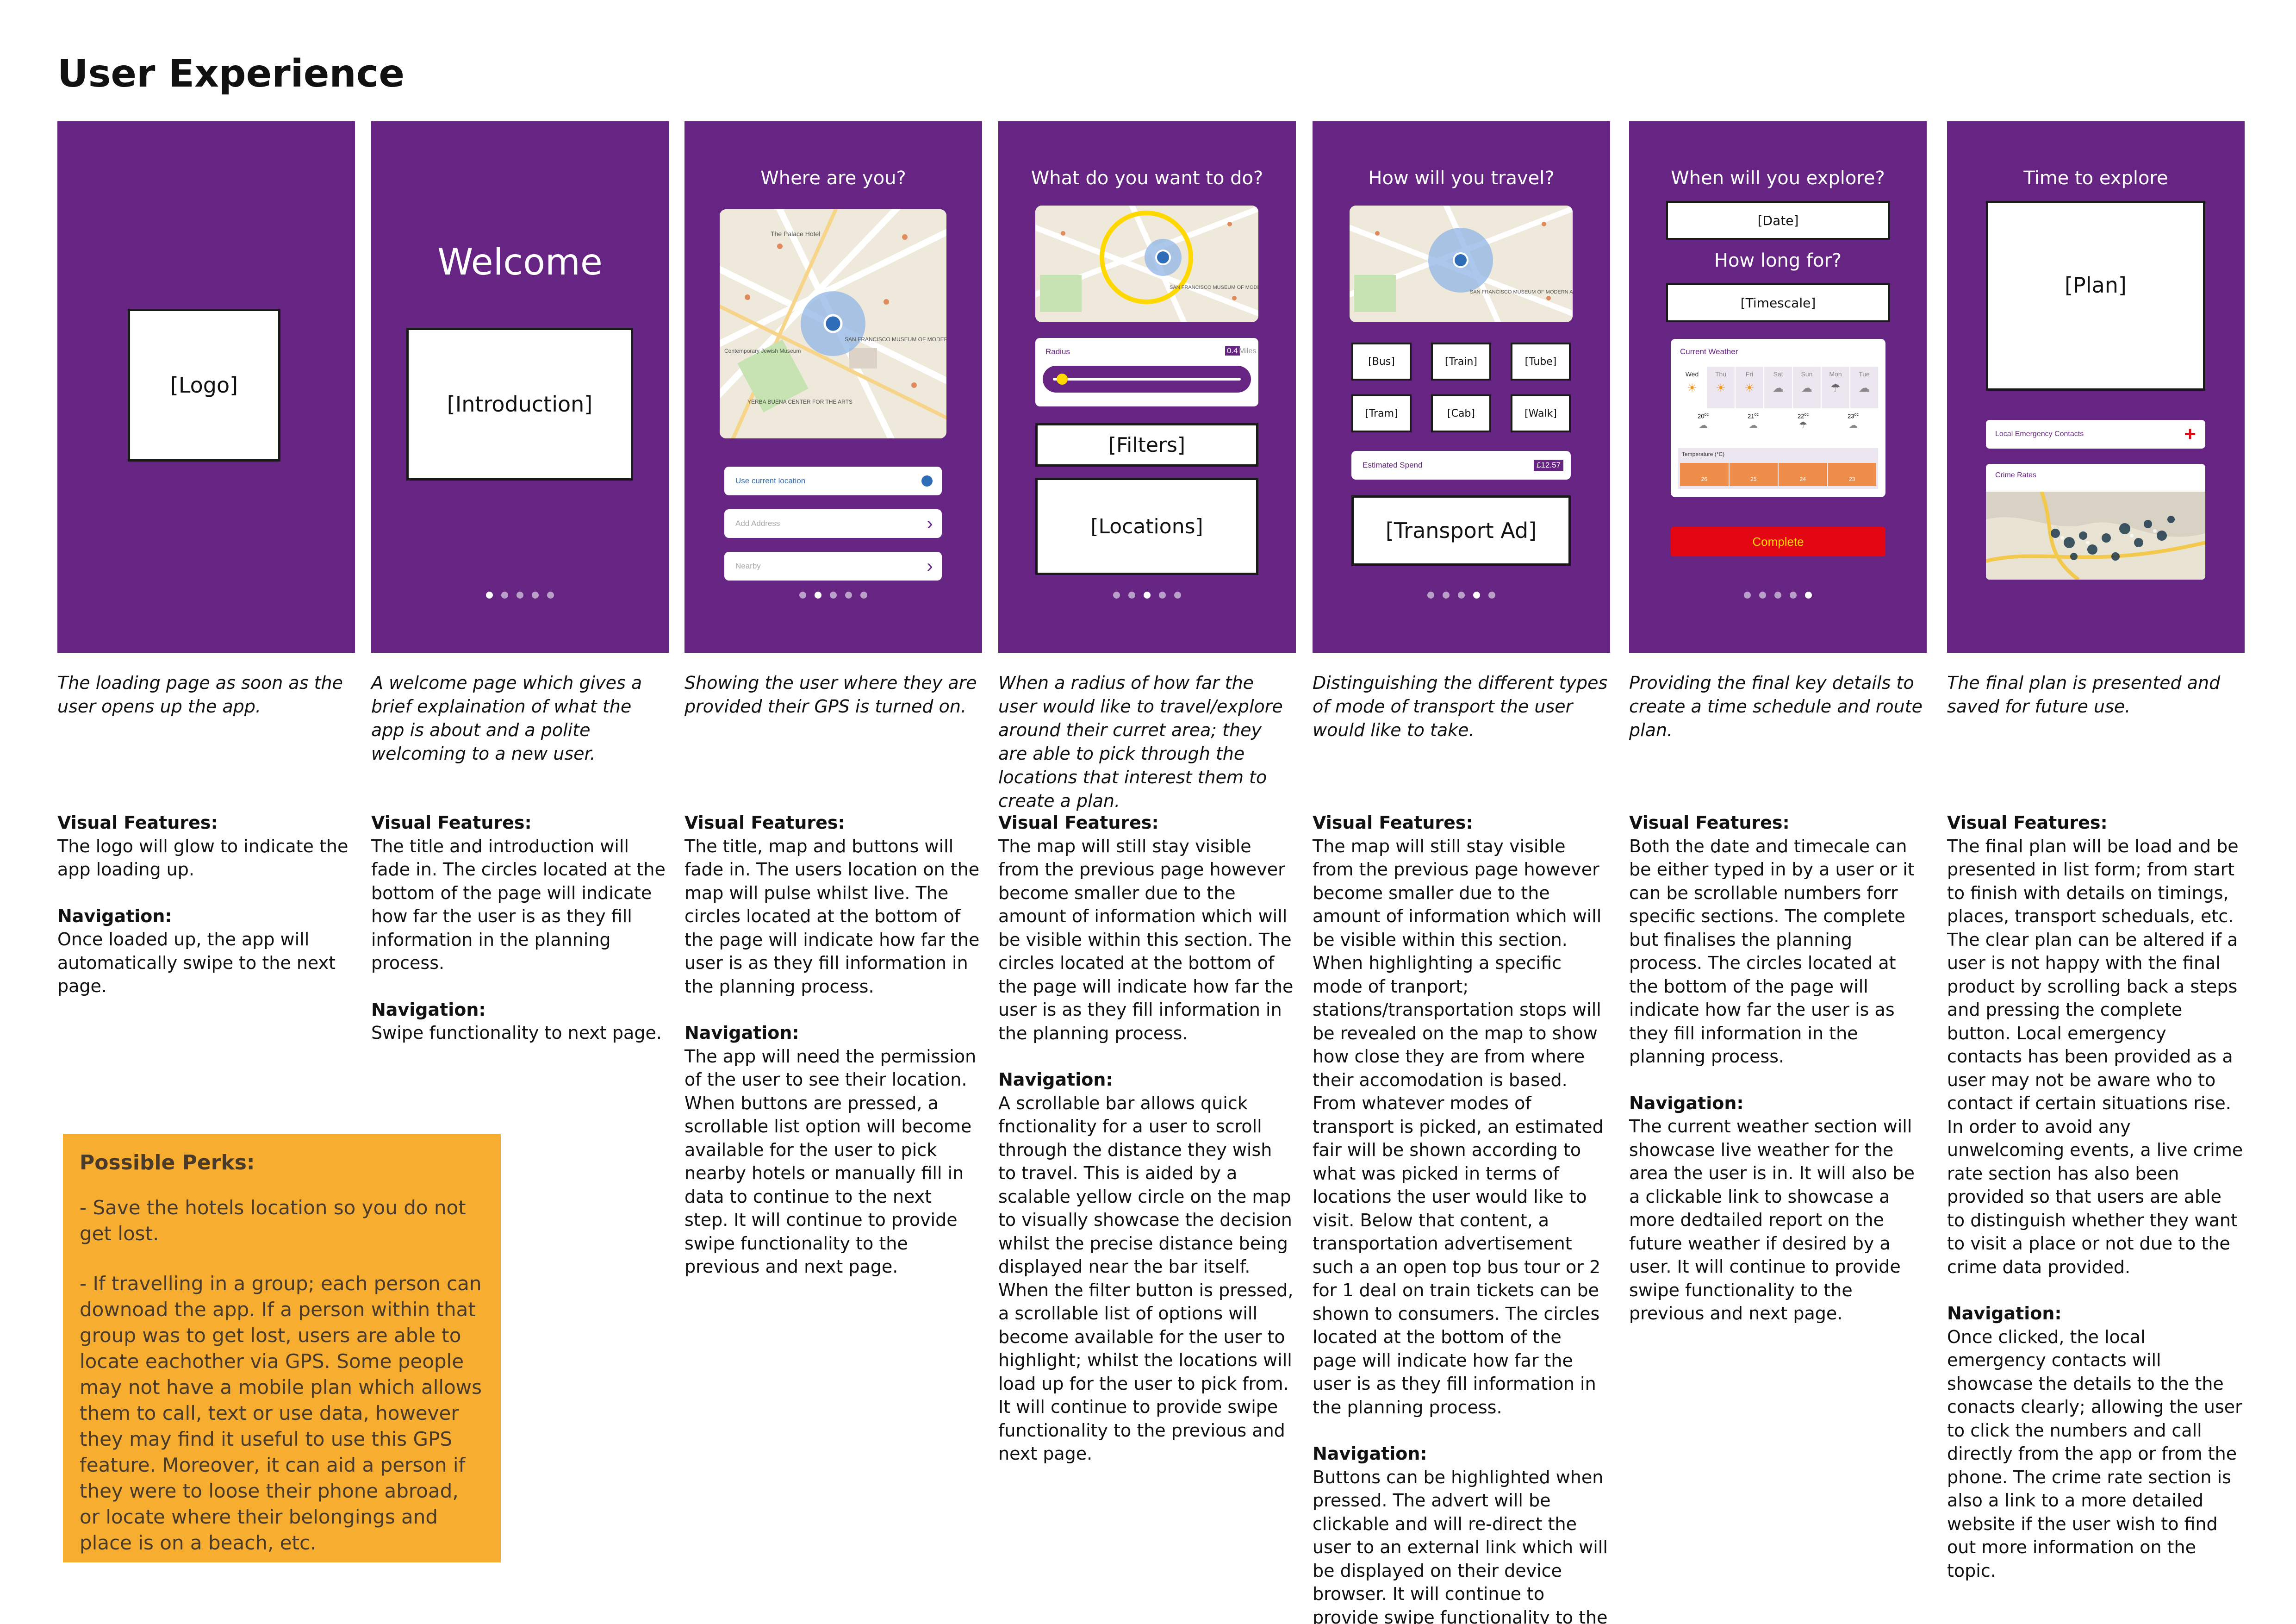  Describe the element at coordinates (1778, 374) in the screenshot. I see `weather-day-label: Sat` at that location.